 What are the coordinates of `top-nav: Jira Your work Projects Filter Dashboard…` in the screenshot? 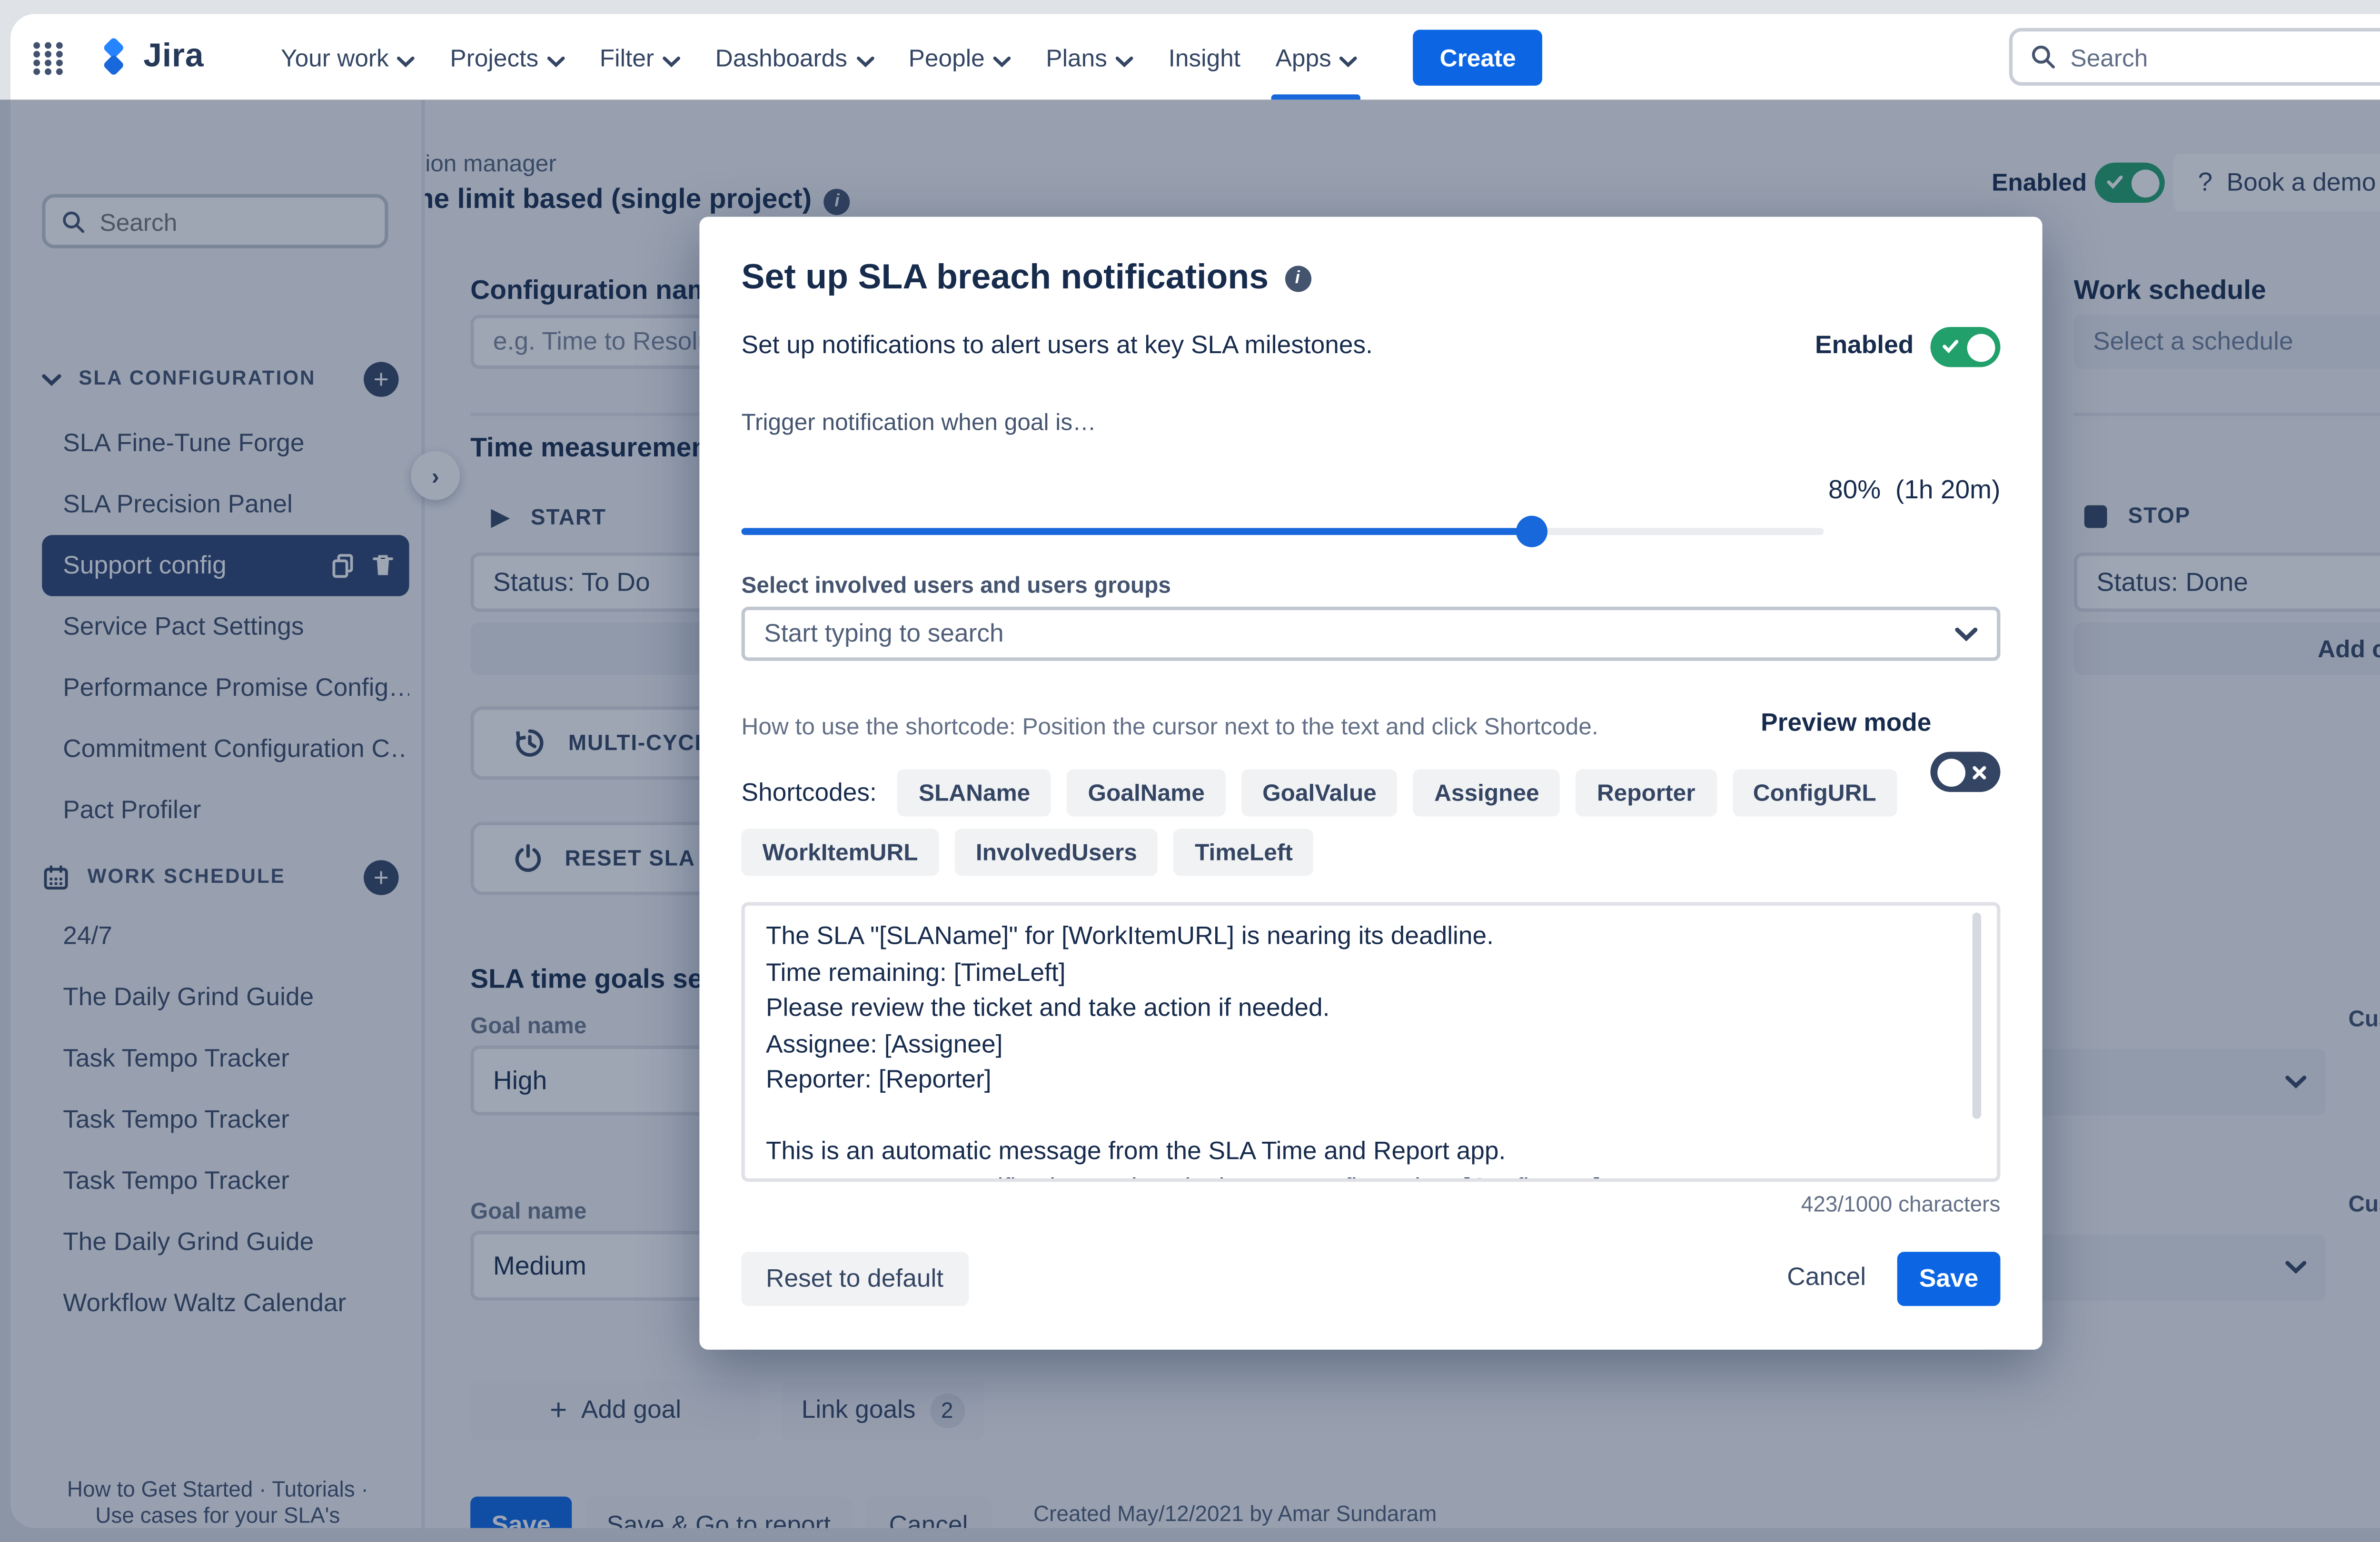 It's located at (1195, 57).